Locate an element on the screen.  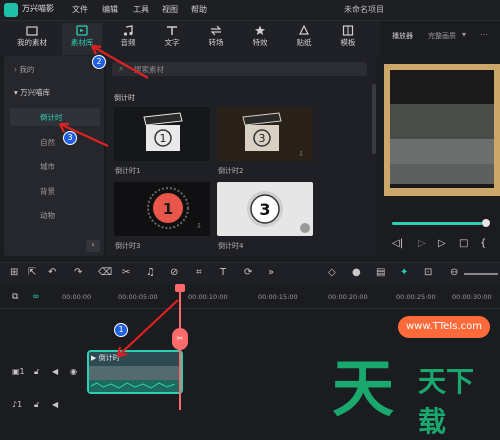
watermark-logo: 天 is located at coordinates (363, 388).